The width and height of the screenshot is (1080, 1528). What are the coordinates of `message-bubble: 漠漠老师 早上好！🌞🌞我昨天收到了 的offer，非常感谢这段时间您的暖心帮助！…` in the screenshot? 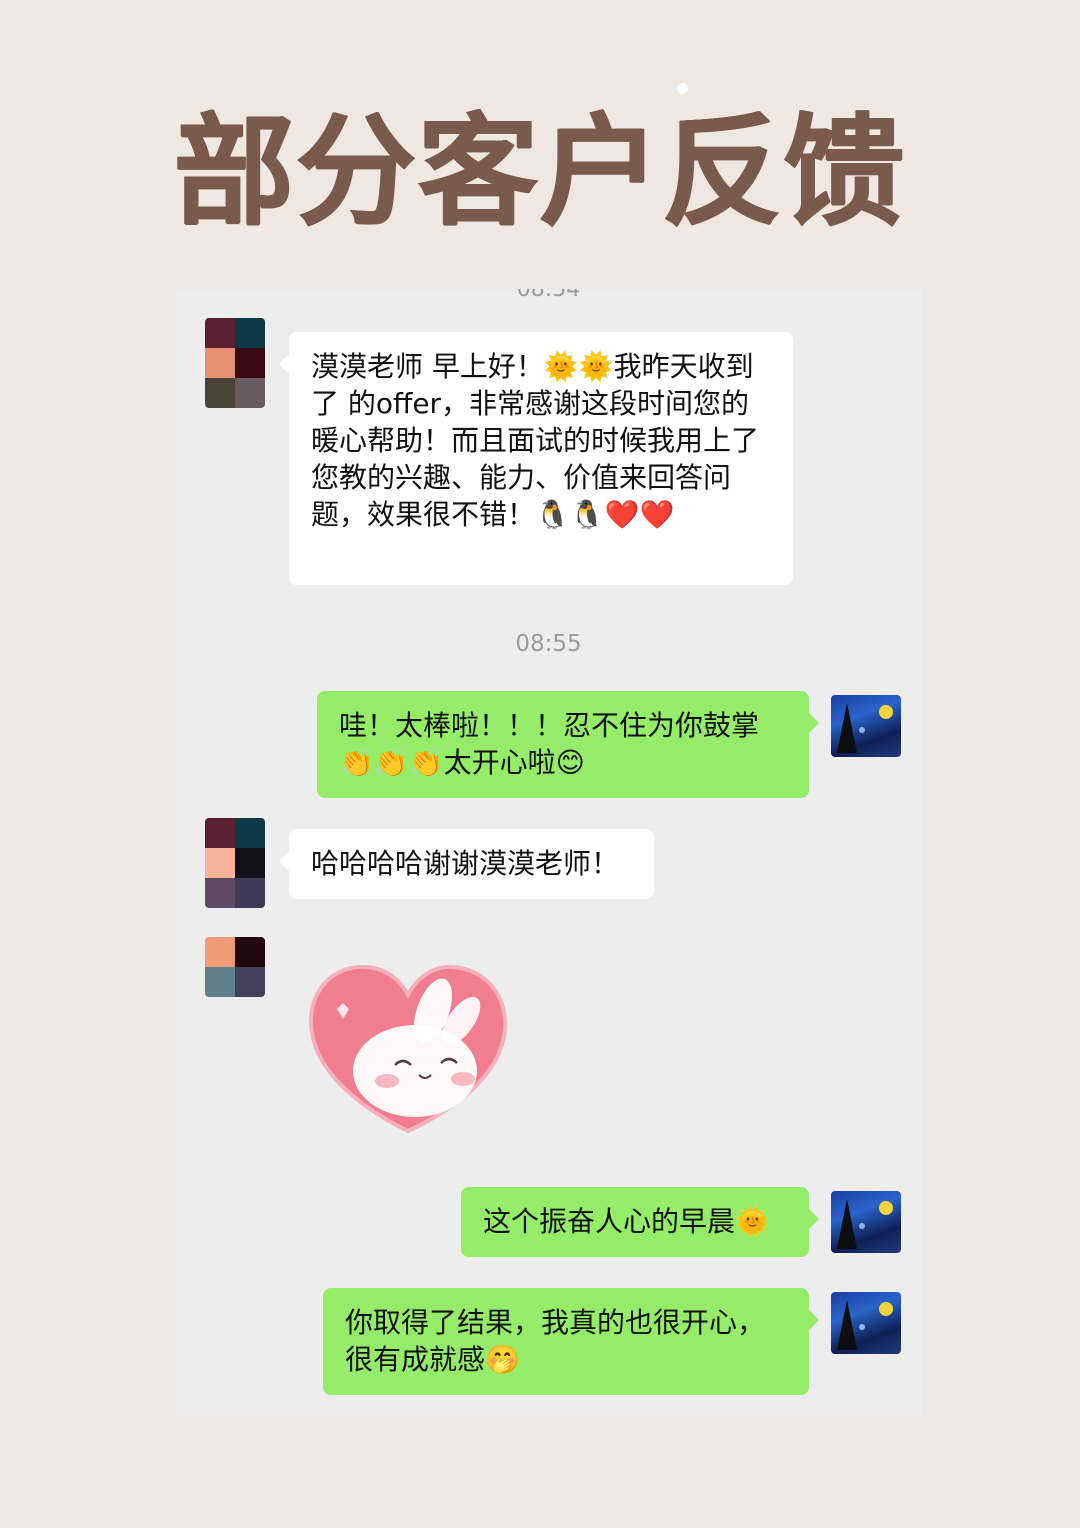 It's located at (536, 458).